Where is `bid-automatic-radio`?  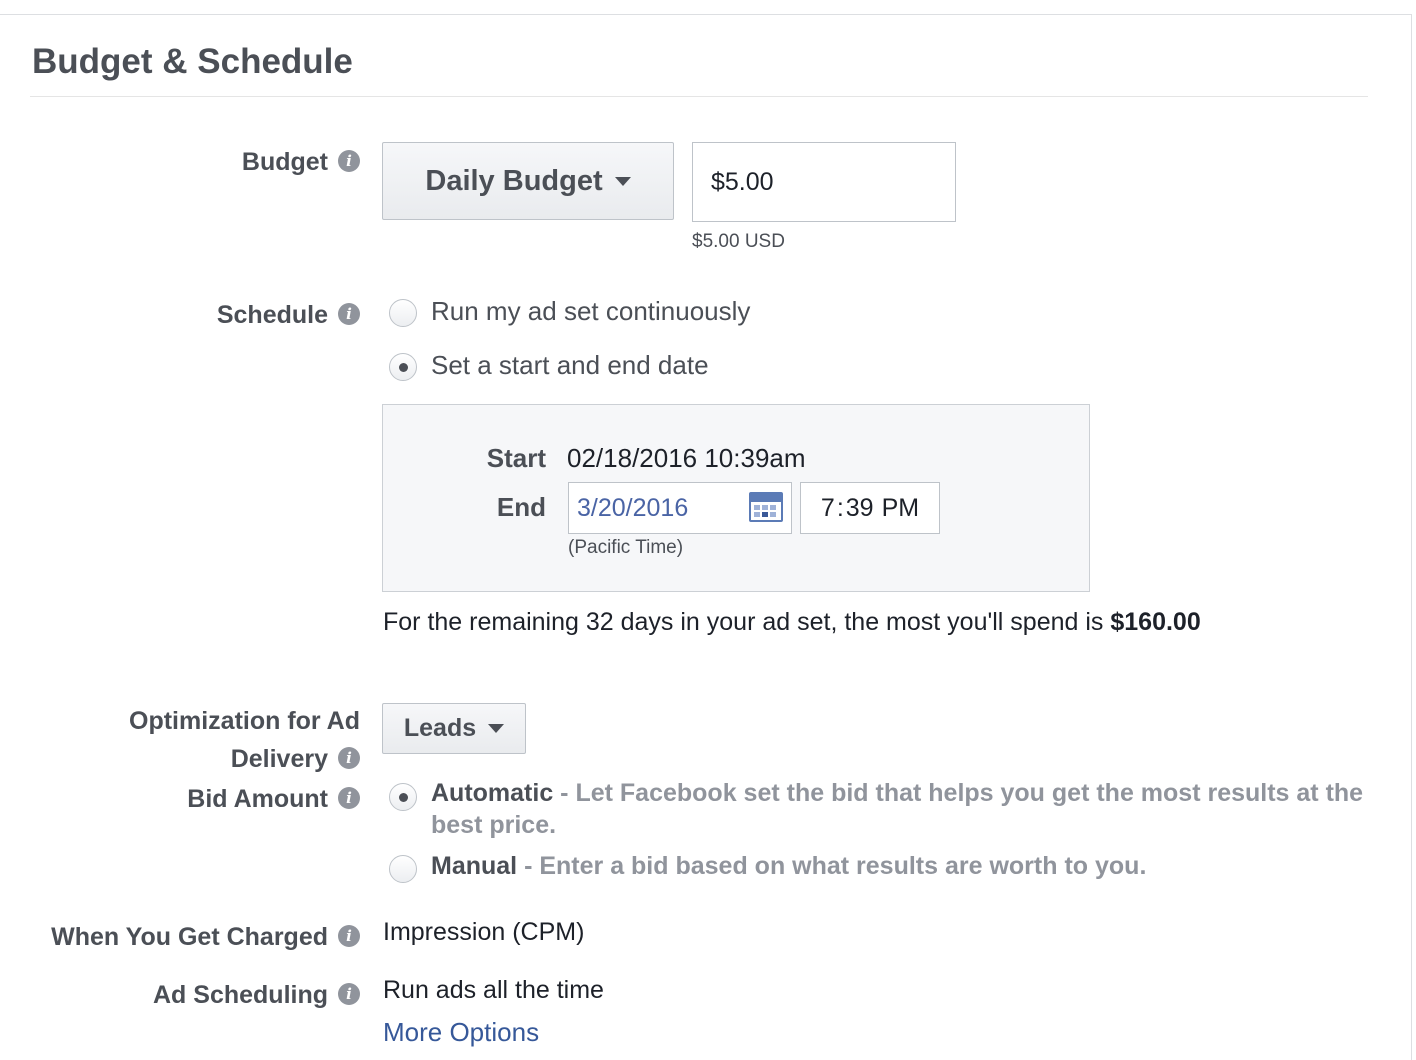 bid-automatic-radio is located at coordinates (403, 797).